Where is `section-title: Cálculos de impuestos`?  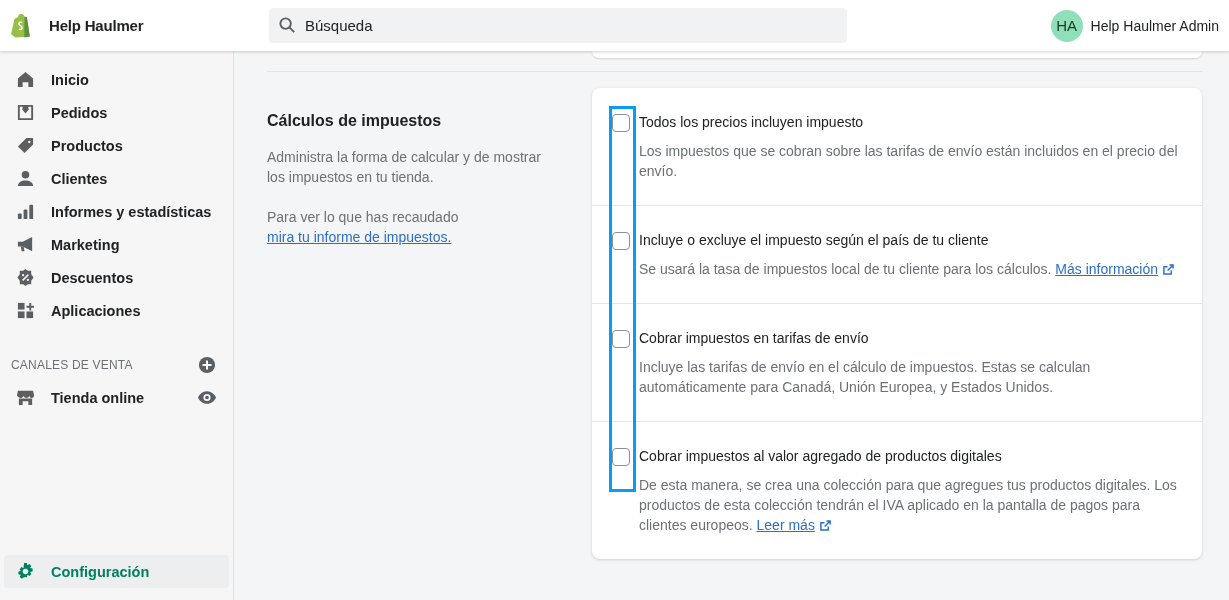 section-title: Cálculos de impuestos is located at coordinates (355, 121).